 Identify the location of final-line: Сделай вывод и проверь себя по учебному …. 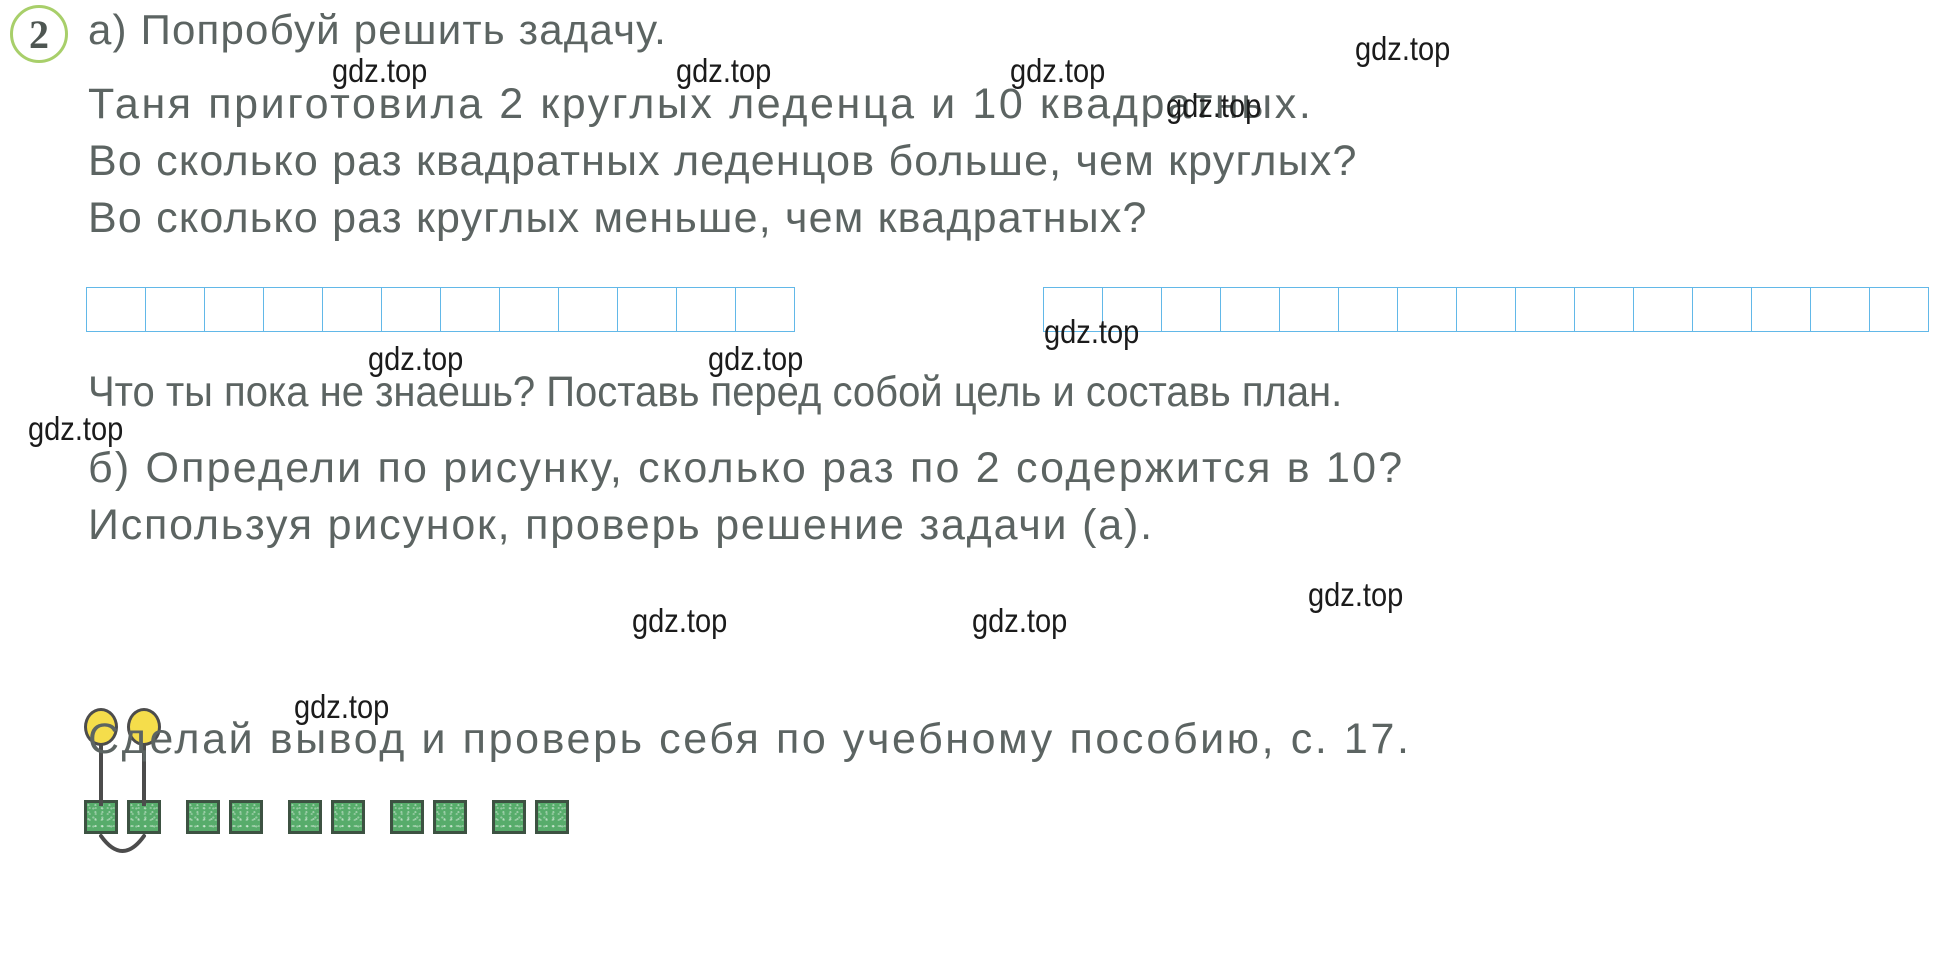
(750, 739).